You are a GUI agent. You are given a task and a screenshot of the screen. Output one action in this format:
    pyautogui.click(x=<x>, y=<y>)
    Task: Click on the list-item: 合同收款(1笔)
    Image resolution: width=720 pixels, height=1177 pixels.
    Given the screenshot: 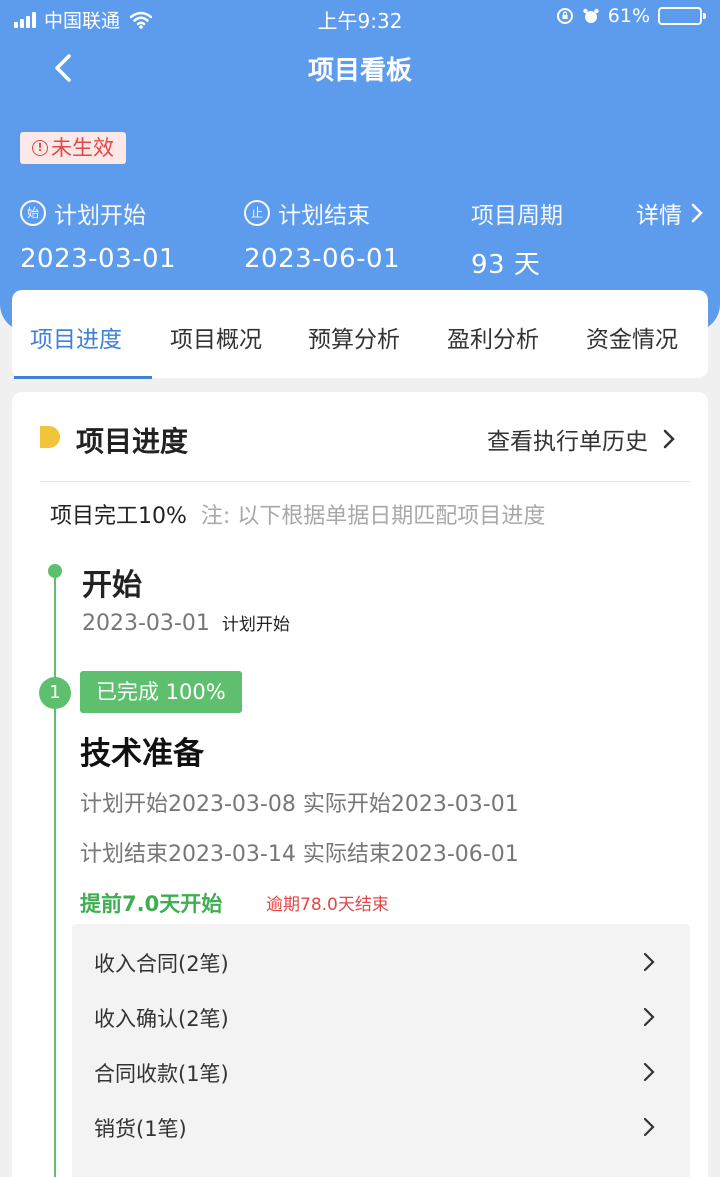 What is the action you would take?
    pyautogui.click(x=381, y=1072)
    